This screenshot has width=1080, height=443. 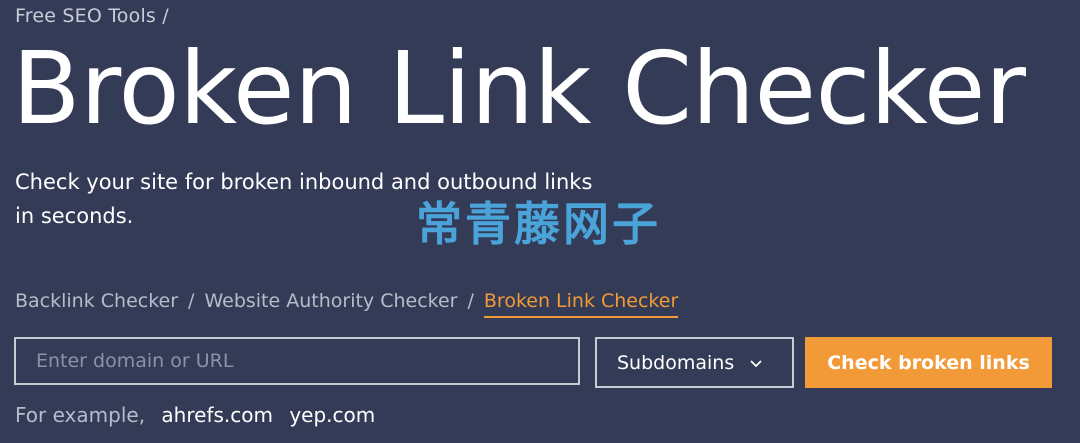 What do you see at coordinates (297, 361) in the screenshot?
I see `domain-input` at bounding box center [297, 361].